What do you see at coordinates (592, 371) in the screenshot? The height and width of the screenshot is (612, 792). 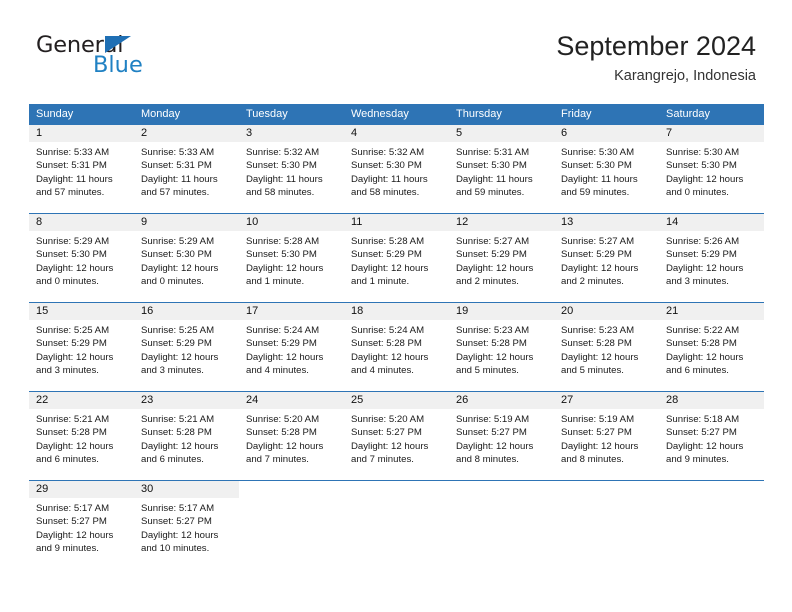 I see `daylight-duration-line2: and 5 minutes.` at bounding box center [592, 371].